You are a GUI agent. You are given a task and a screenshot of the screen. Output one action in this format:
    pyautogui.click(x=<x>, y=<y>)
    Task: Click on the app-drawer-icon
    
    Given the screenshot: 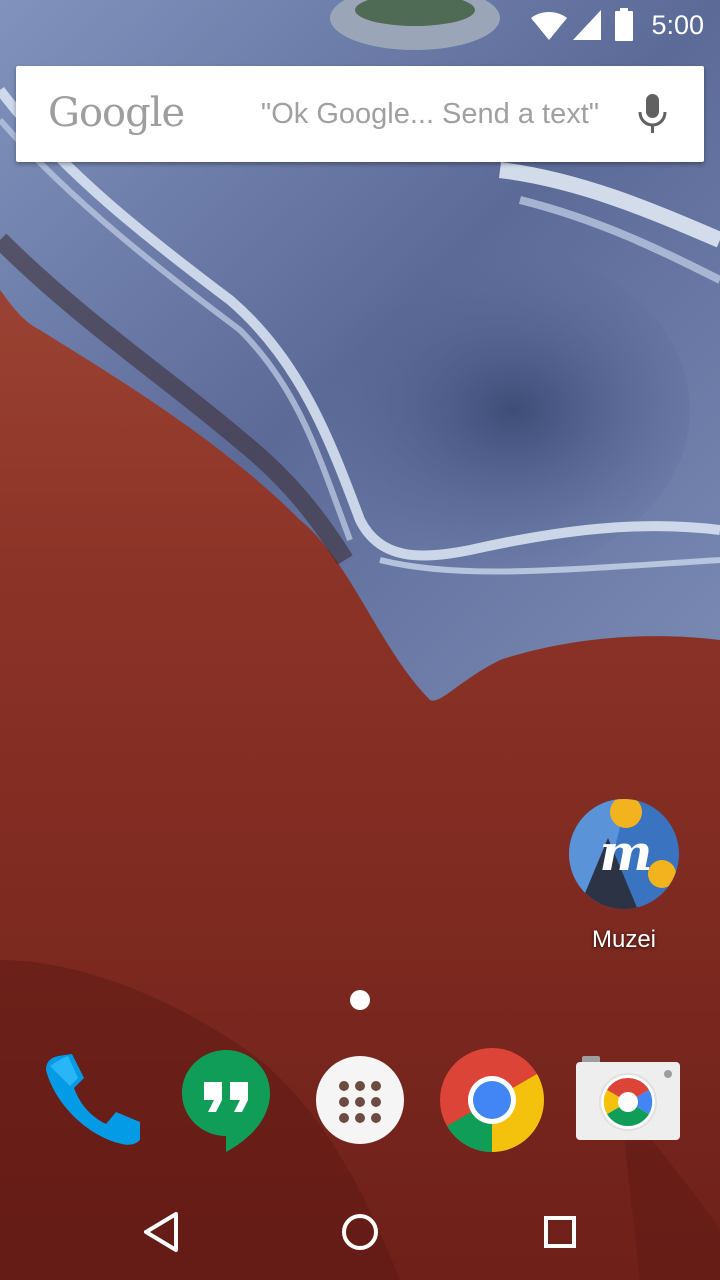 What is the action you would take?
    pyautogui.click(x=360, y=1100)
    